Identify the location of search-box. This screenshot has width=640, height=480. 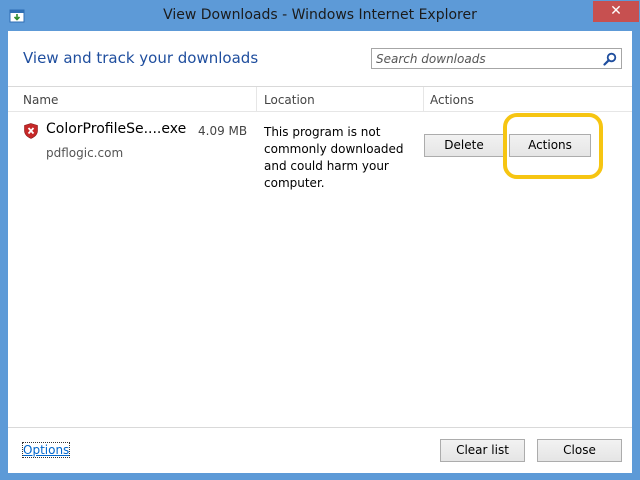
(496, 58).